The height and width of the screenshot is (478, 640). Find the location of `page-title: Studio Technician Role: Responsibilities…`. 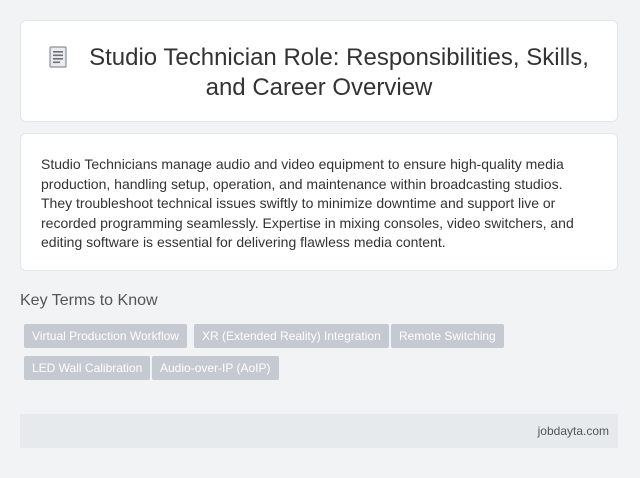

page-title: Studio Technician Role: Responsibilities… is located at coordinates (319, 73).